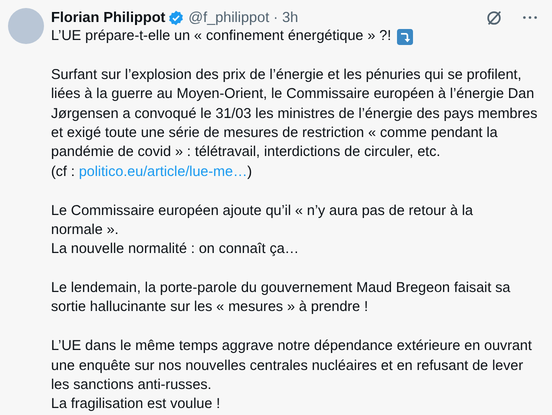 The image size is (552, 415). I want to click on post-text: Le Commissaire européen ajoute qu’il « n’y aura pas de retour à la, so click(262, 211).